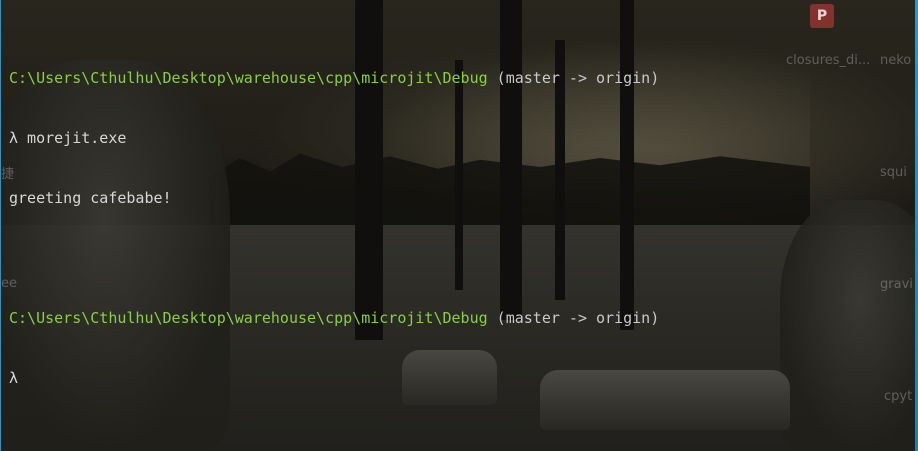 The image size is (918, 451). What do you see at coordinates (898, 396) in the screenshot?
I see `desktop-icon-label: cpyt` at bounding box center [898, 396].